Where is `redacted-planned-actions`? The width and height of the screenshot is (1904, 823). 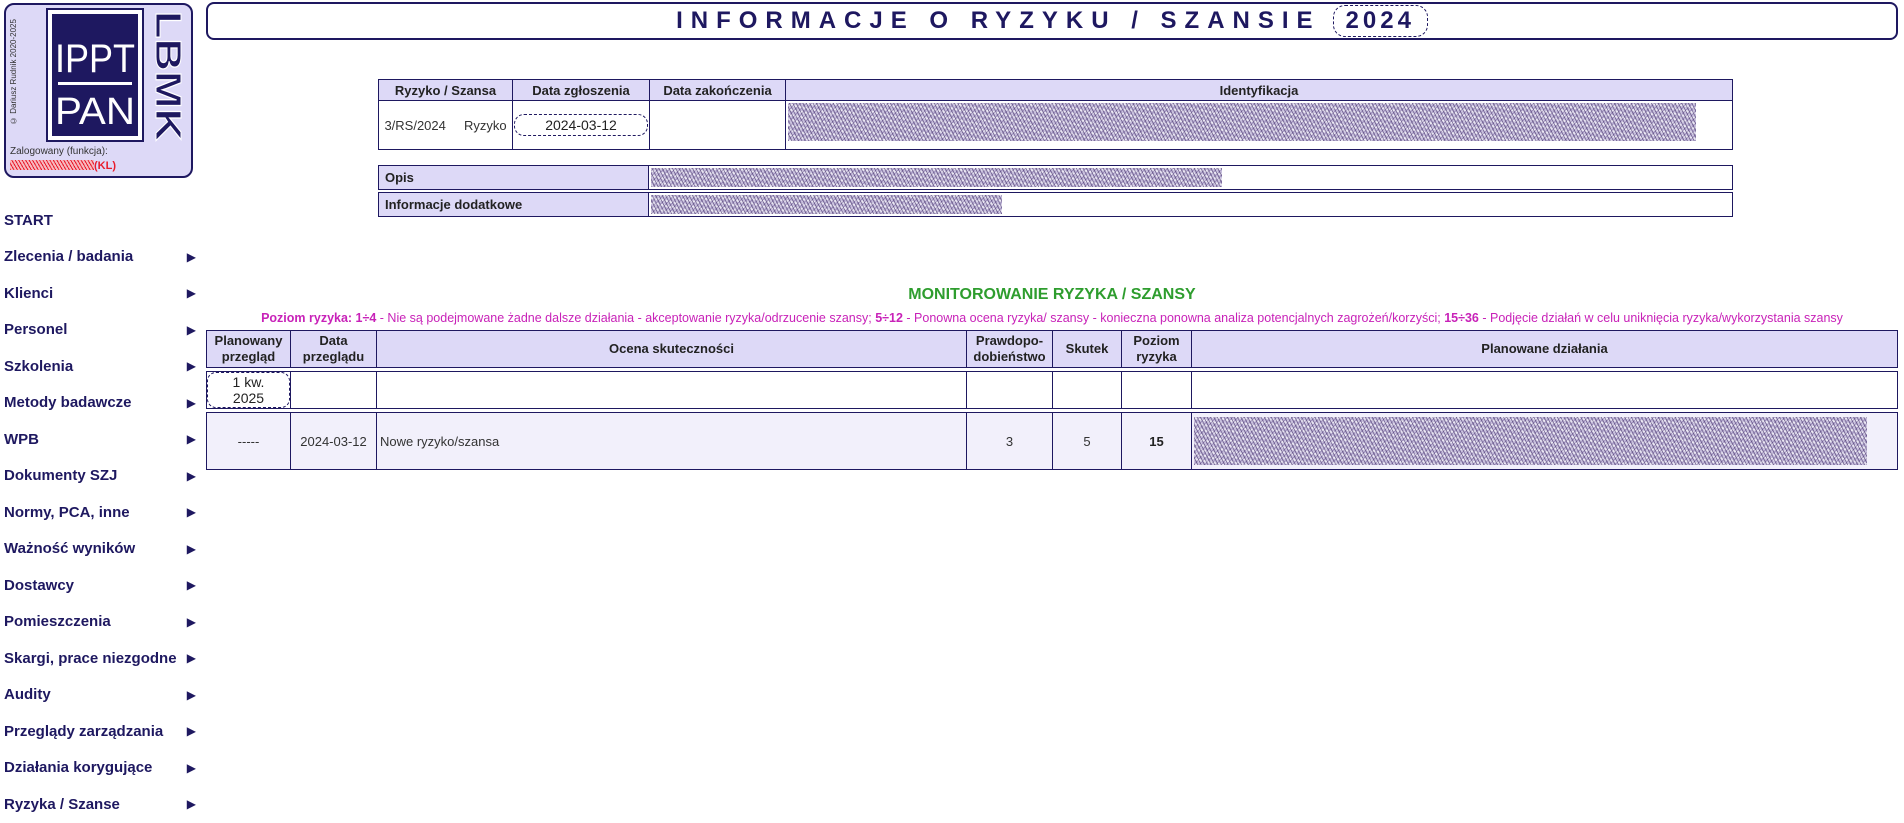
redacted-planned-actions is located at coordinates (1530, 441).